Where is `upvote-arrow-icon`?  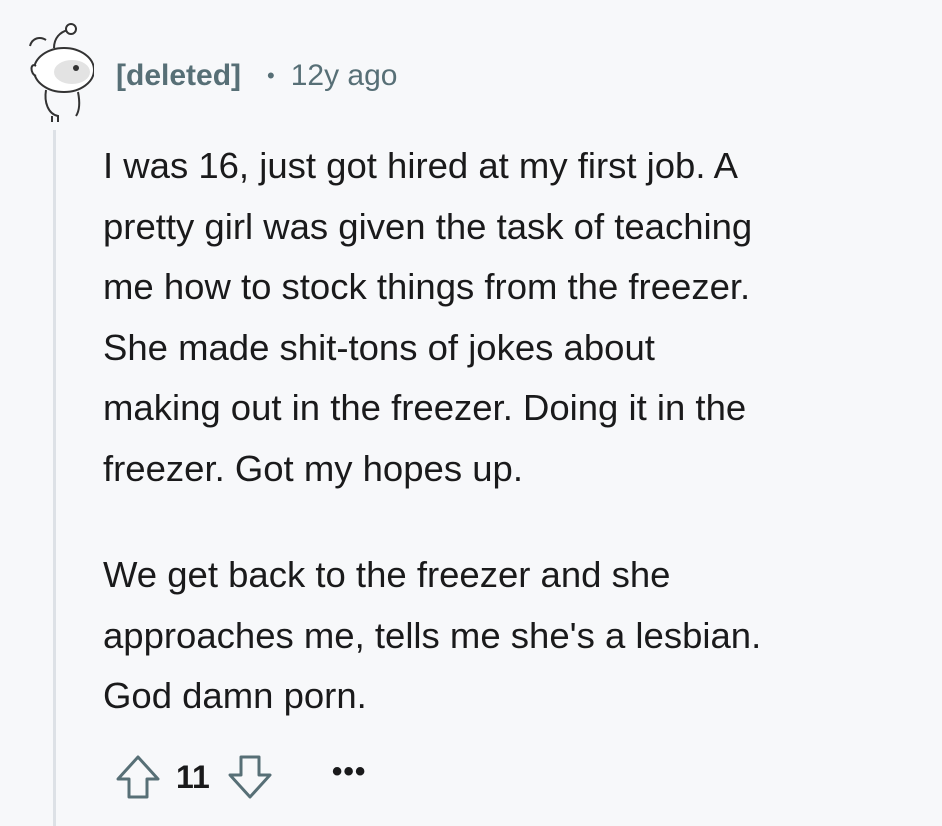 upvote-arrow-icon is located at coordinates (138, 777).